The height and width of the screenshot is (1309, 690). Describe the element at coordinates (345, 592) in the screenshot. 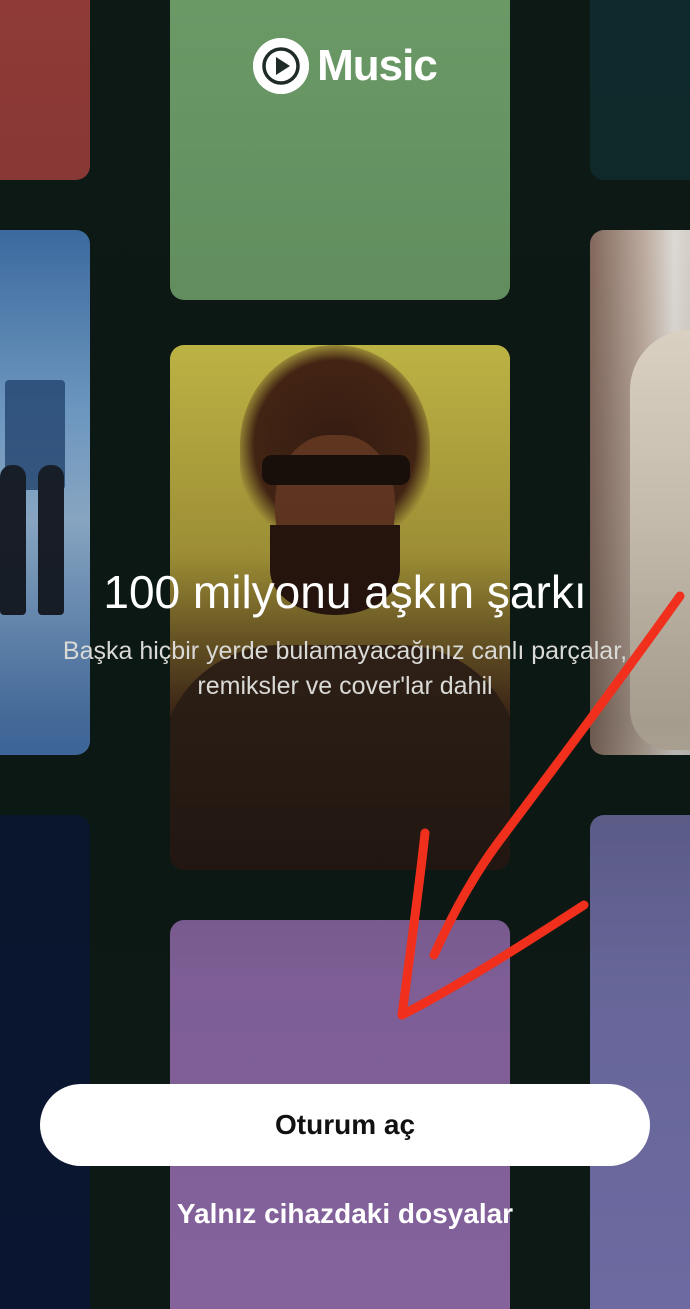

I see `onboarding-headline: 100 milyonu aşkın şarkı` at that location.